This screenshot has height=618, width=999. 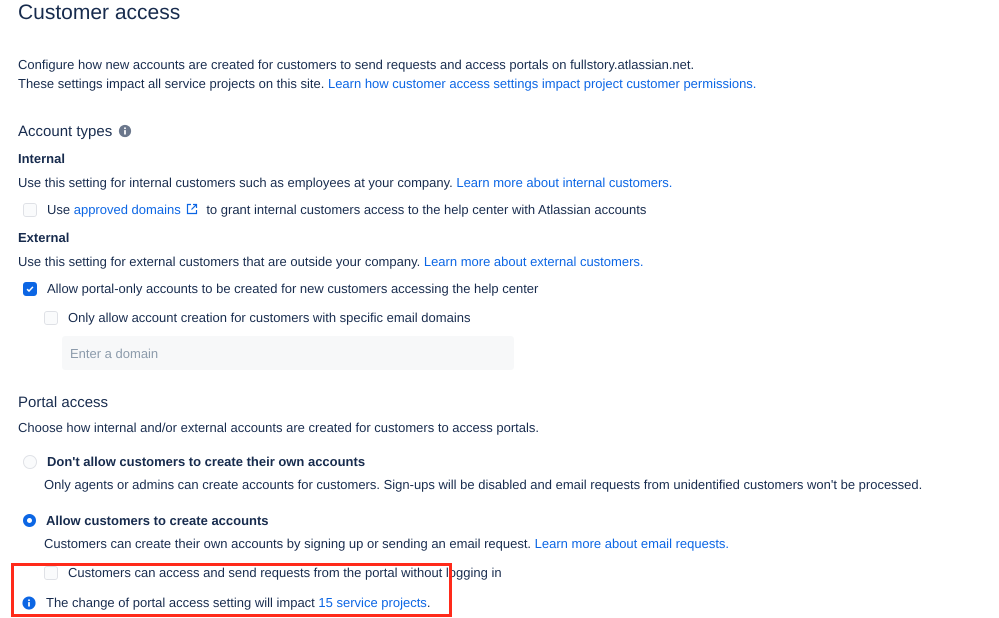 I want to click on external-link-icon, so click(x=192, y=209).